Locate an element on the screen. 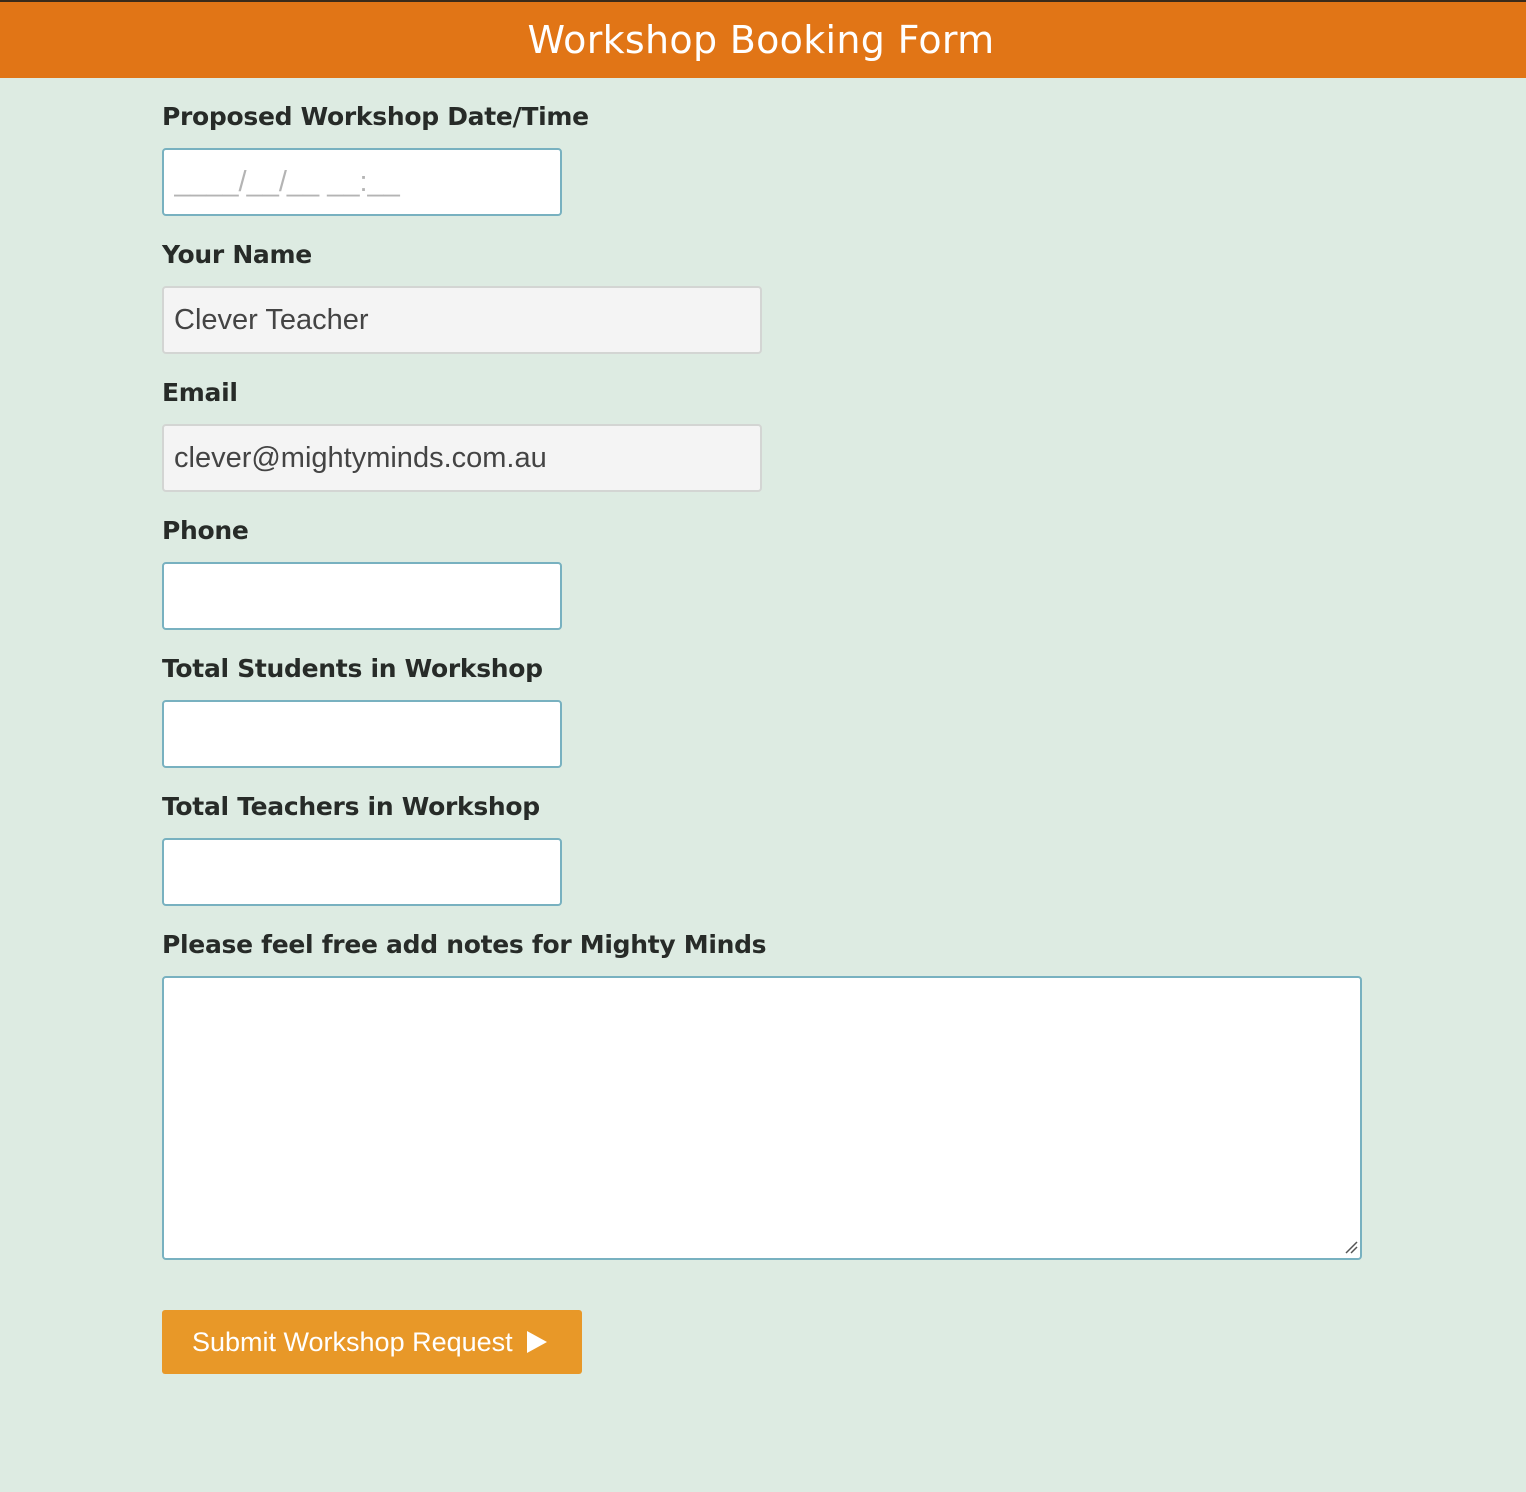 This screenshot has height=1492, width=1526. name-input is located at coordinates (462, 320).